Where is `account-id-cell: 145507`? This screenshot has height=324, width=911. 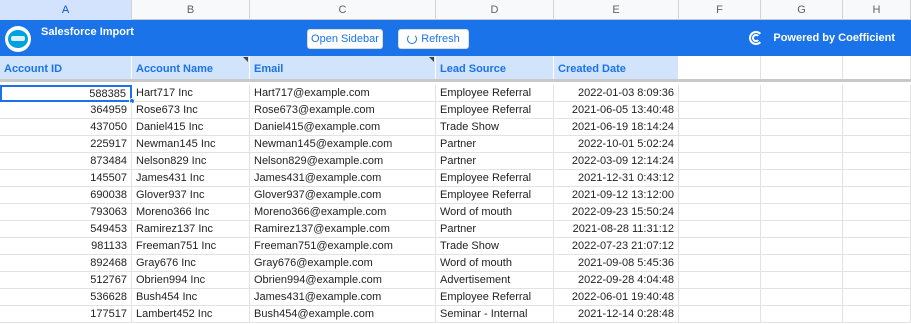 account-id-cell: 145507 is located at coordinates (66, 178).